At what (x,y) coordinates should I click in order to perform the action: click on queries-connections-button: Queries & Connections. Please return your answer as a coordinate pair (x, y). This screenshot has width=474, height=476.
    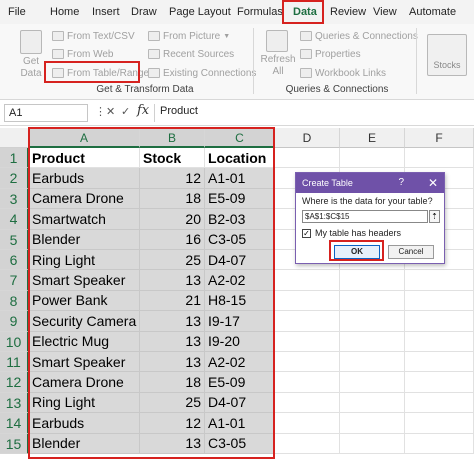
    Looking at the image, I should click on (359, 36).